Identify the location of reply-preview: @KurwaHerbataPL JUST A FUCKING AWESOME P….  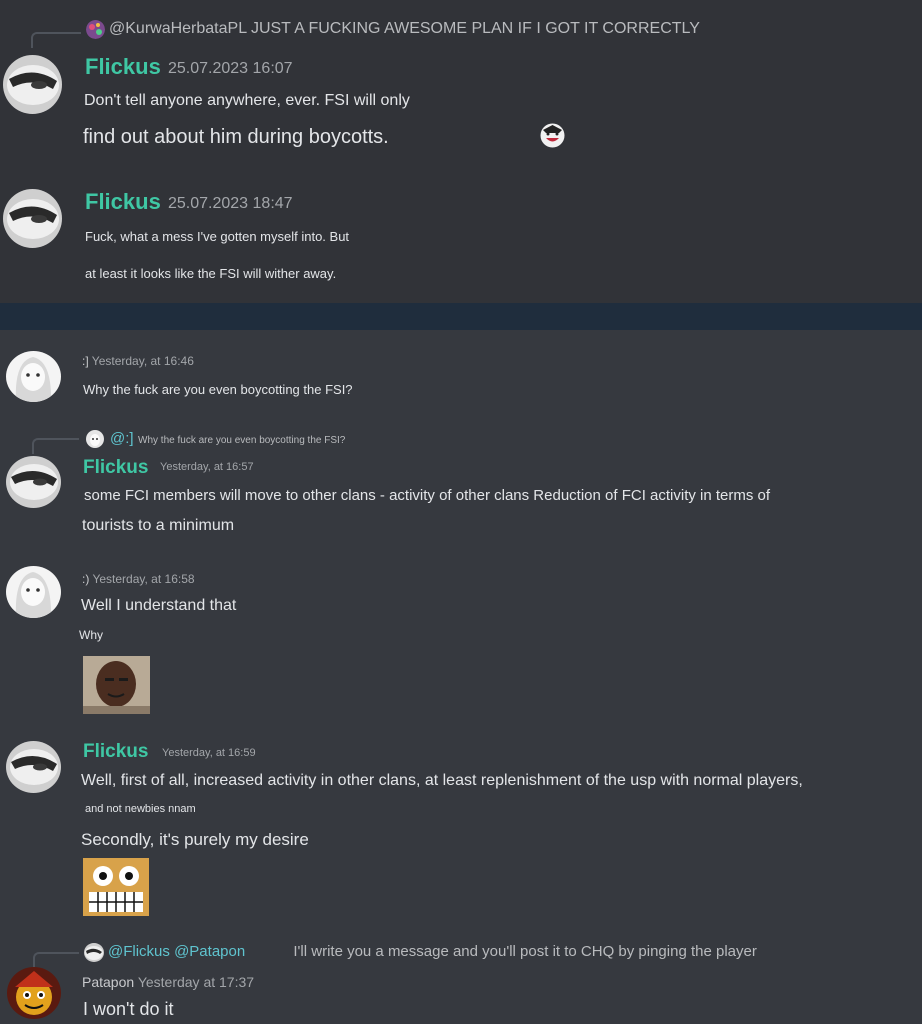
(404, 29).